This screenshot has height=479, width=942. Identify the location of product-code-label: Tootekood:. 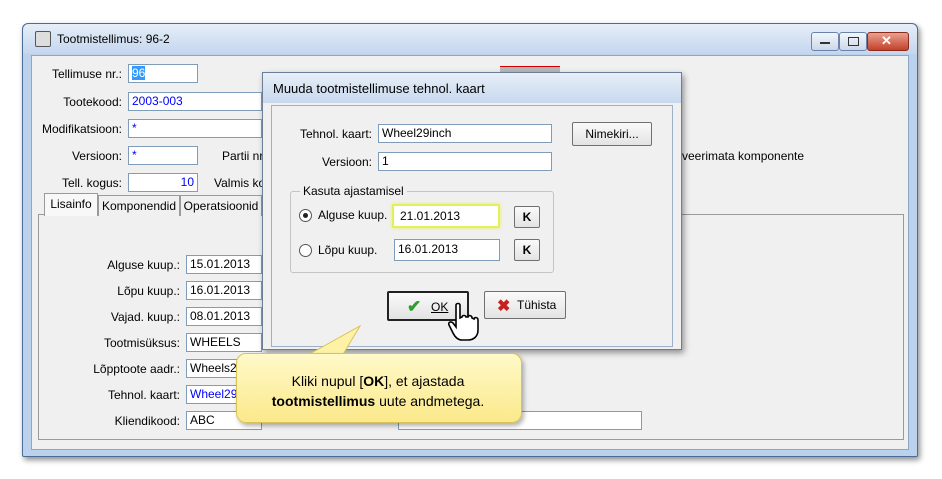
(92, 102).